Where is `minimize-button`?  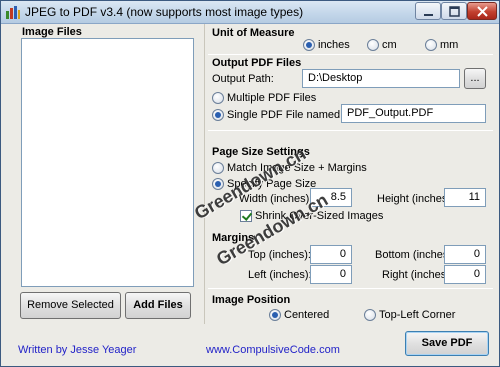 minimize-button is located at coordinates (428, 11).